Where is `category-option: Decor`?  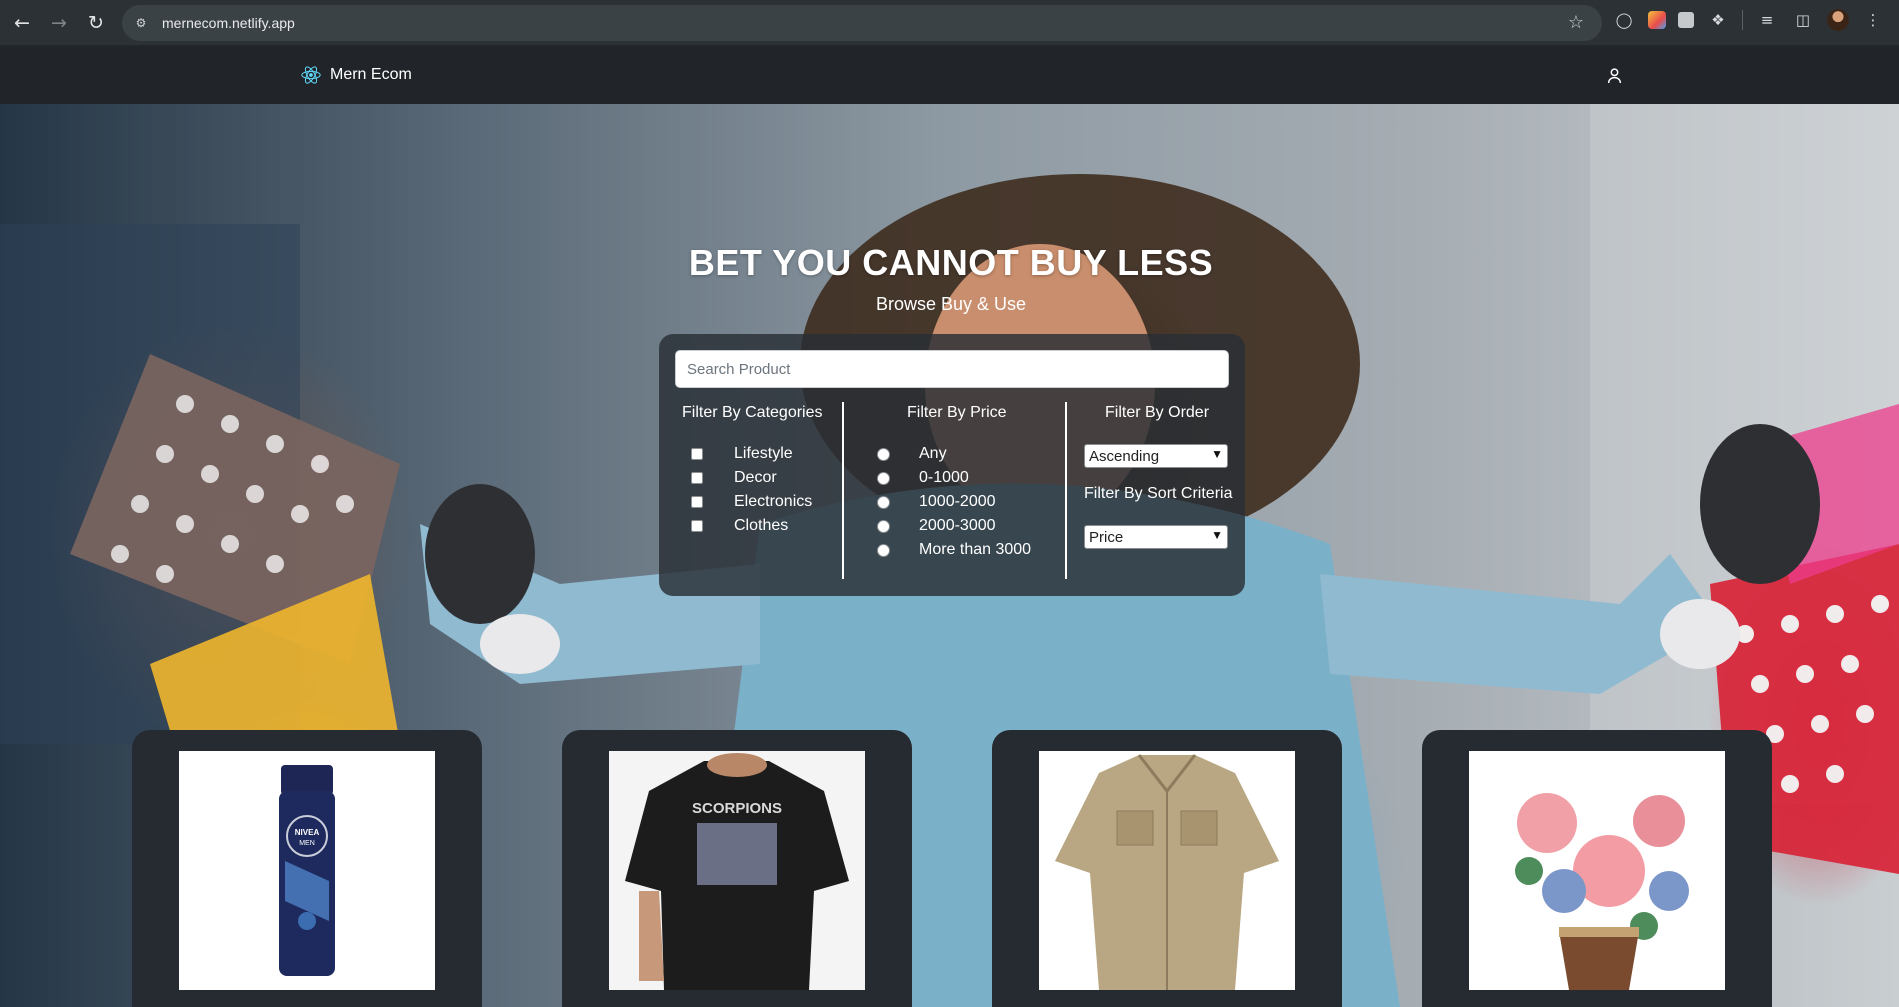 category-option: Decor is located at coordinates (734, 478).